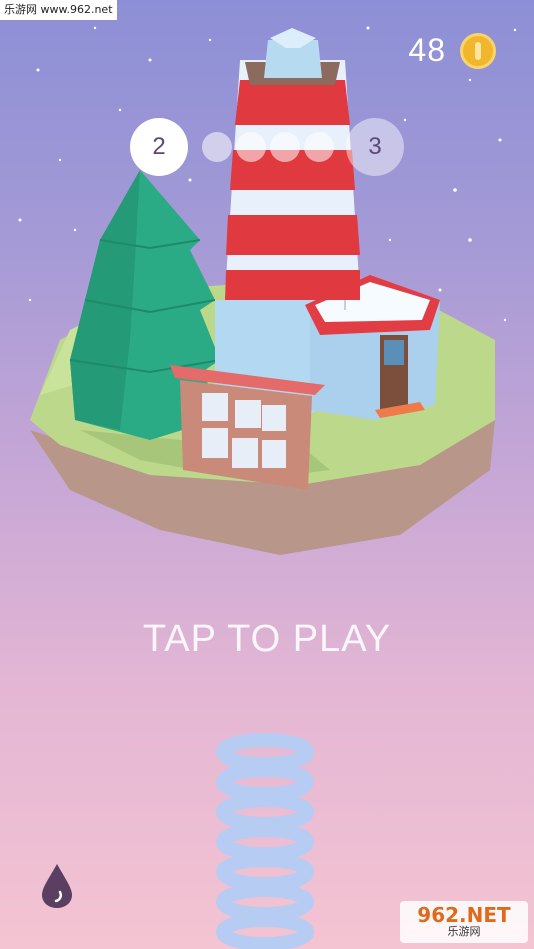  I want to click on coin-count: 48, so click(427, 50).